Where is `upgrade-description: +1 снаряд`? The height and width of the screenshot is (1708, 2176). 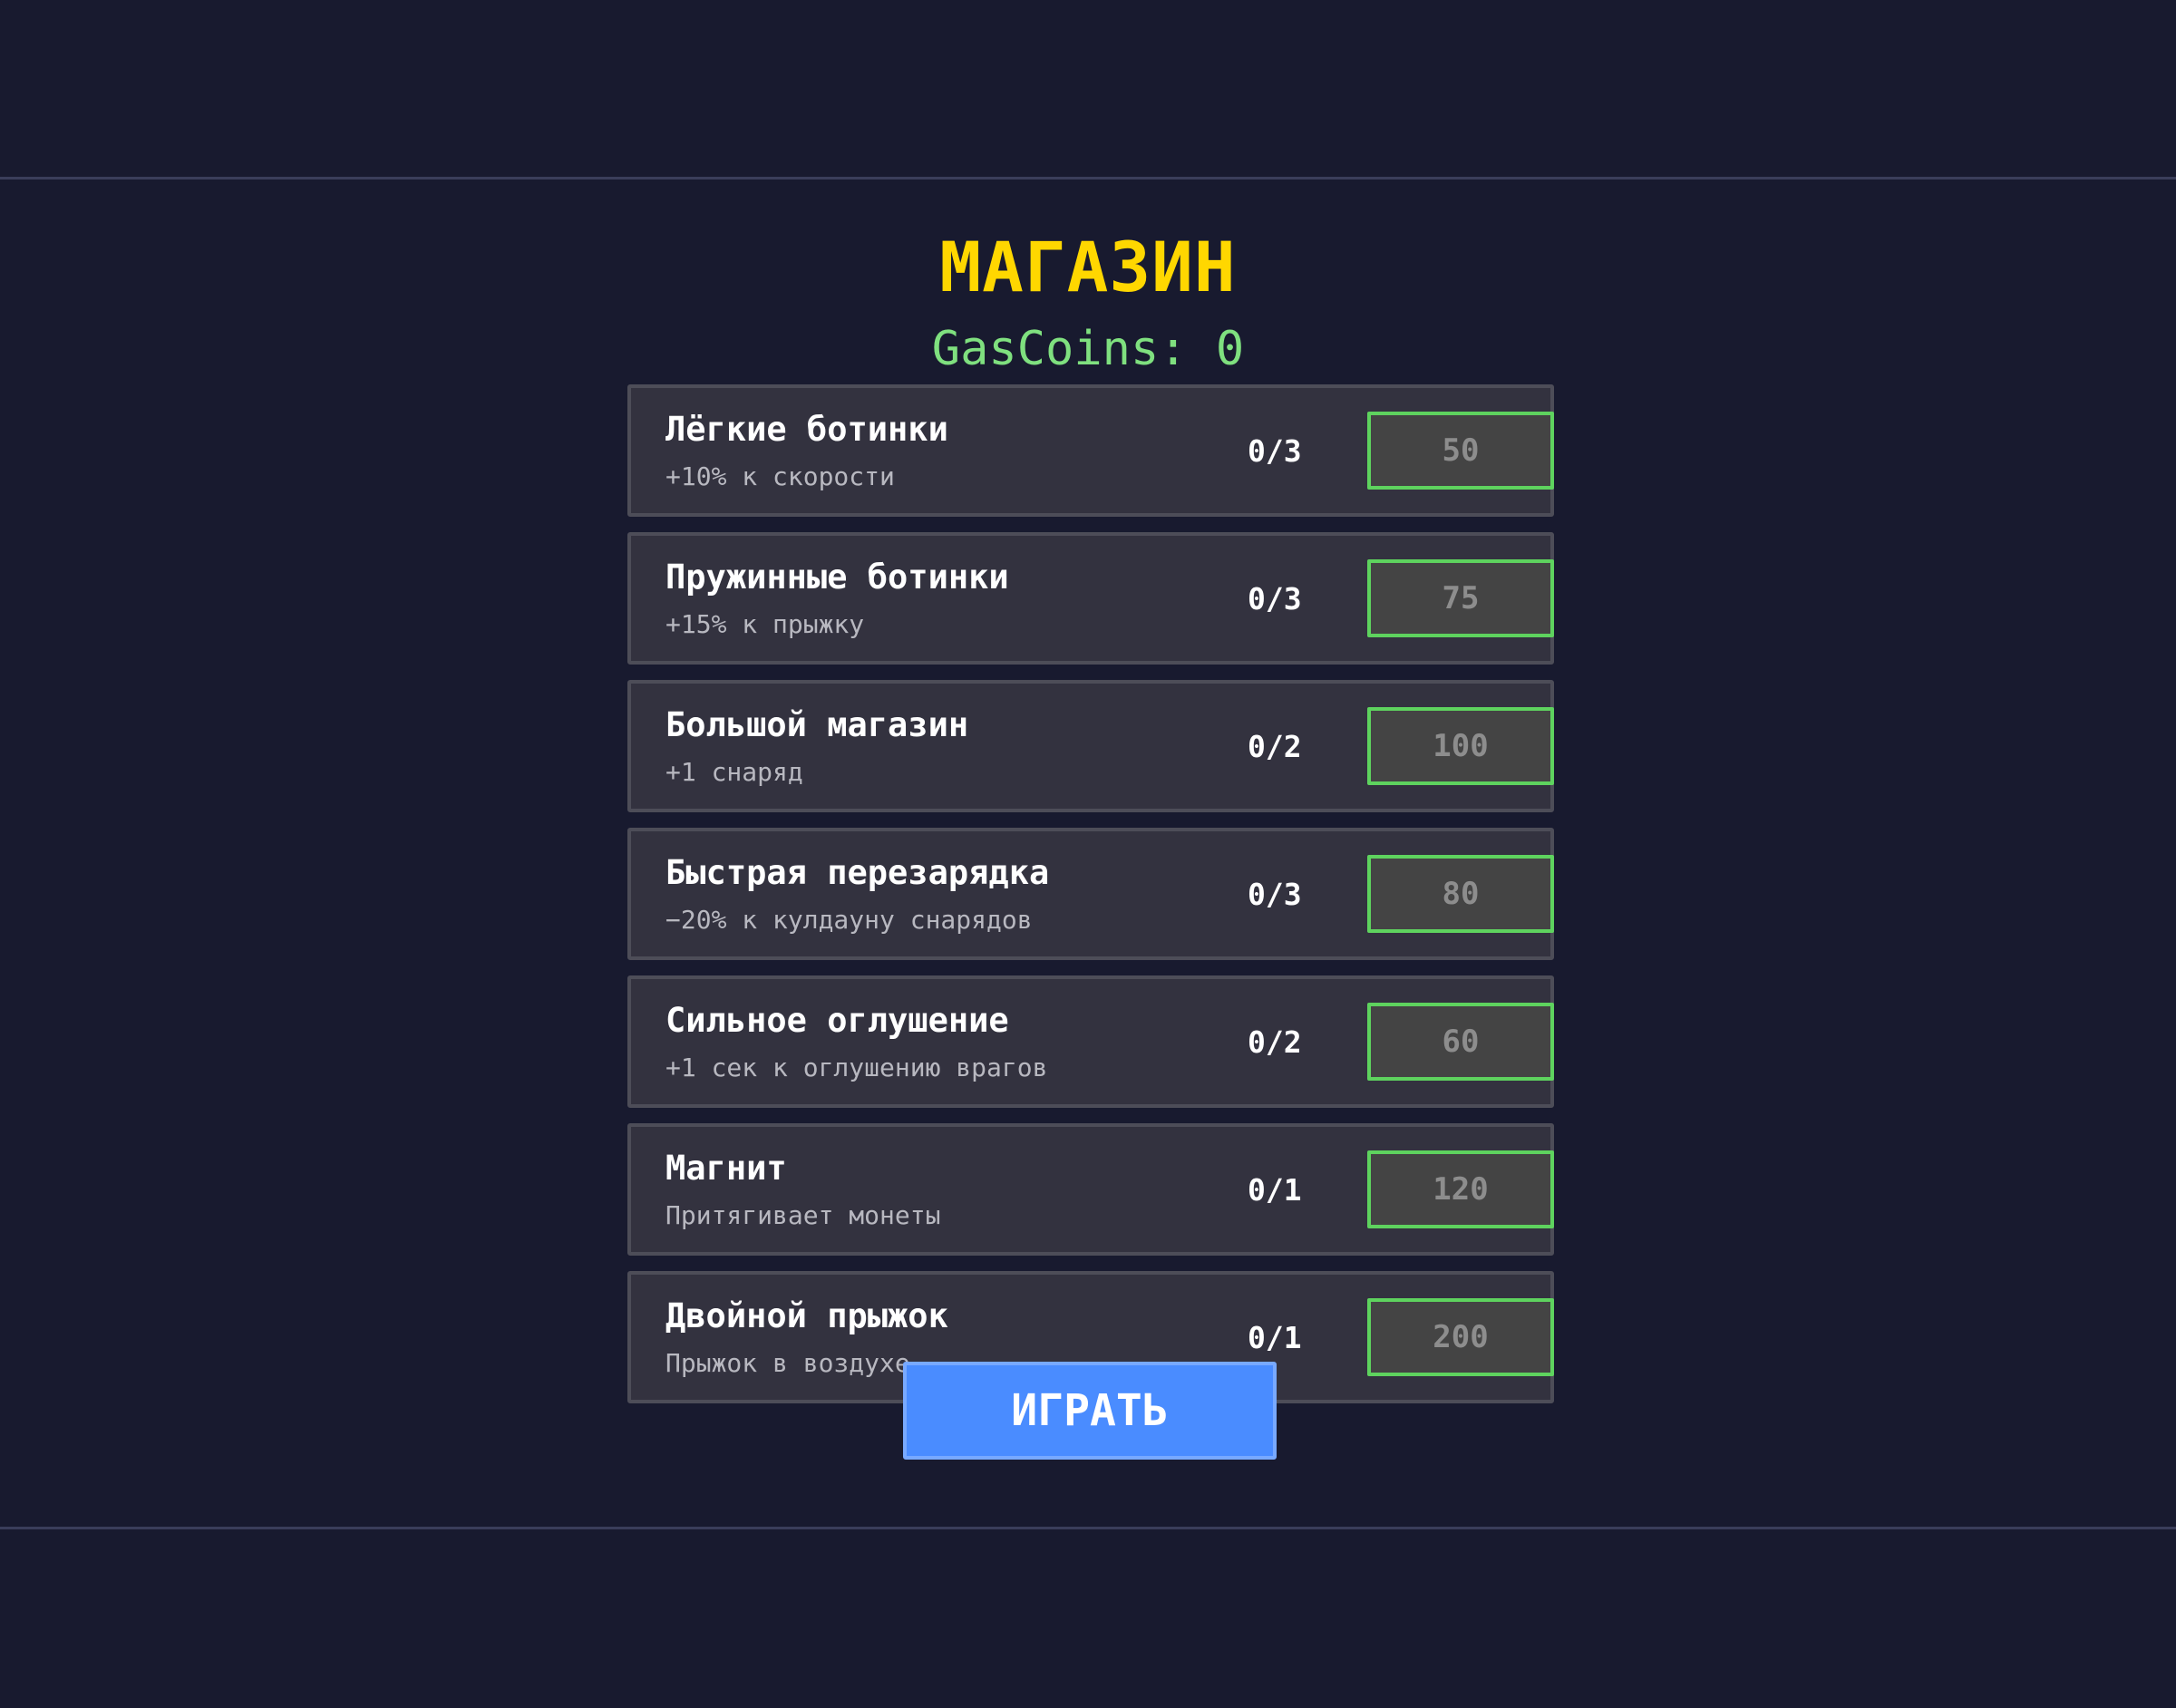 upgrade-description: +1 снаряд is located at coordinates (734, 772).